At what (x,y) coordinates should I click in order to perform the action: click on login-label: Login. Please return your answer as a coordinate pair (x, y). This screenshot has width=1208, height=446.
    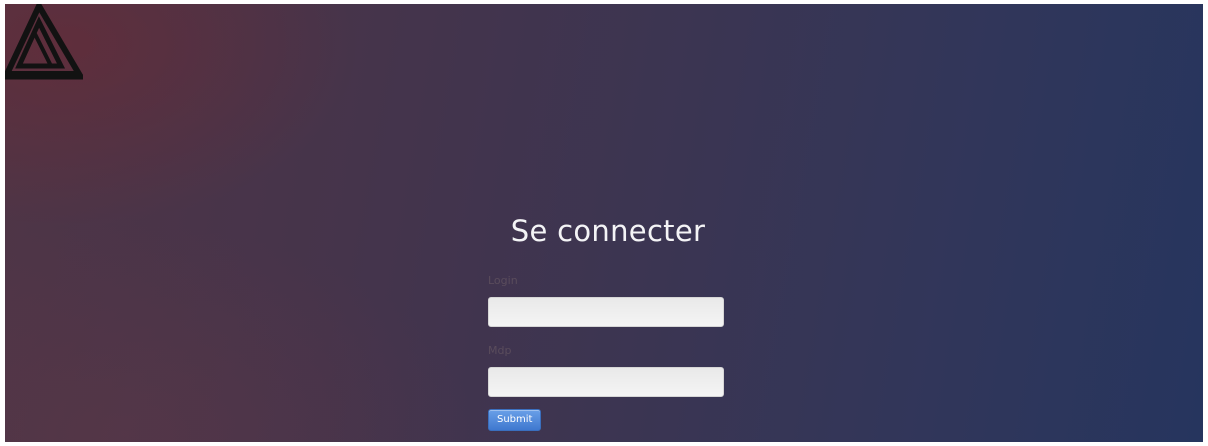
    Looking at the image, I should click on (503, 280).